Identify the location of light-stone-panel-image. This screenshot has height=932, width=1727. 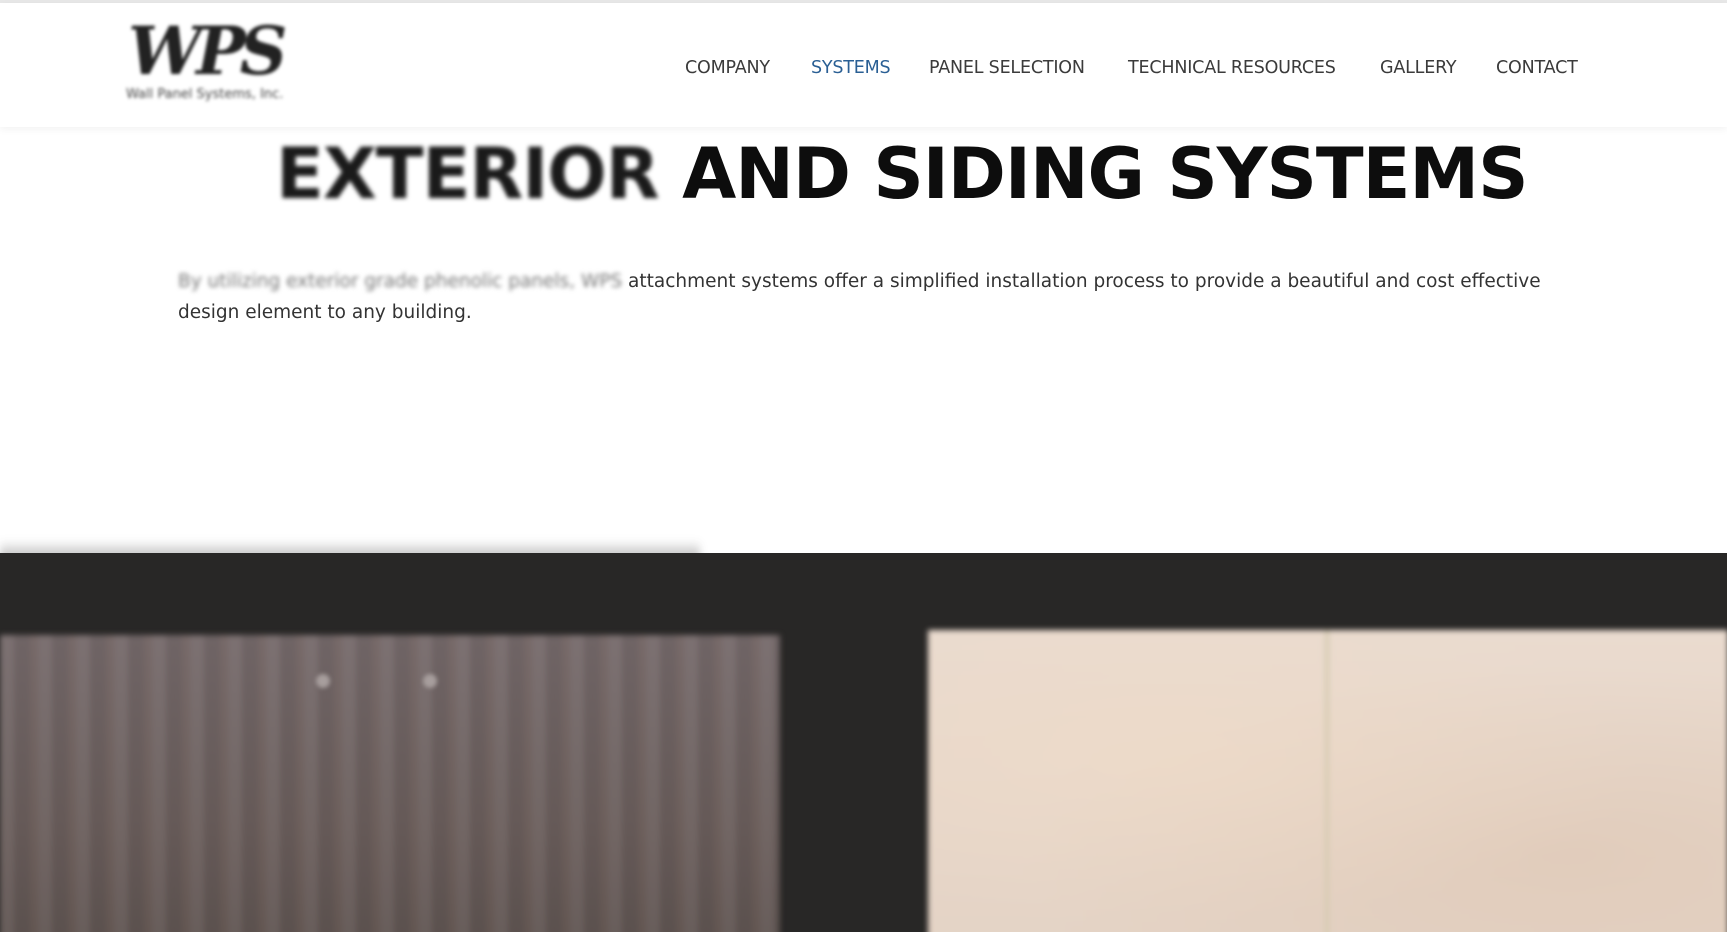
(1327, 781).